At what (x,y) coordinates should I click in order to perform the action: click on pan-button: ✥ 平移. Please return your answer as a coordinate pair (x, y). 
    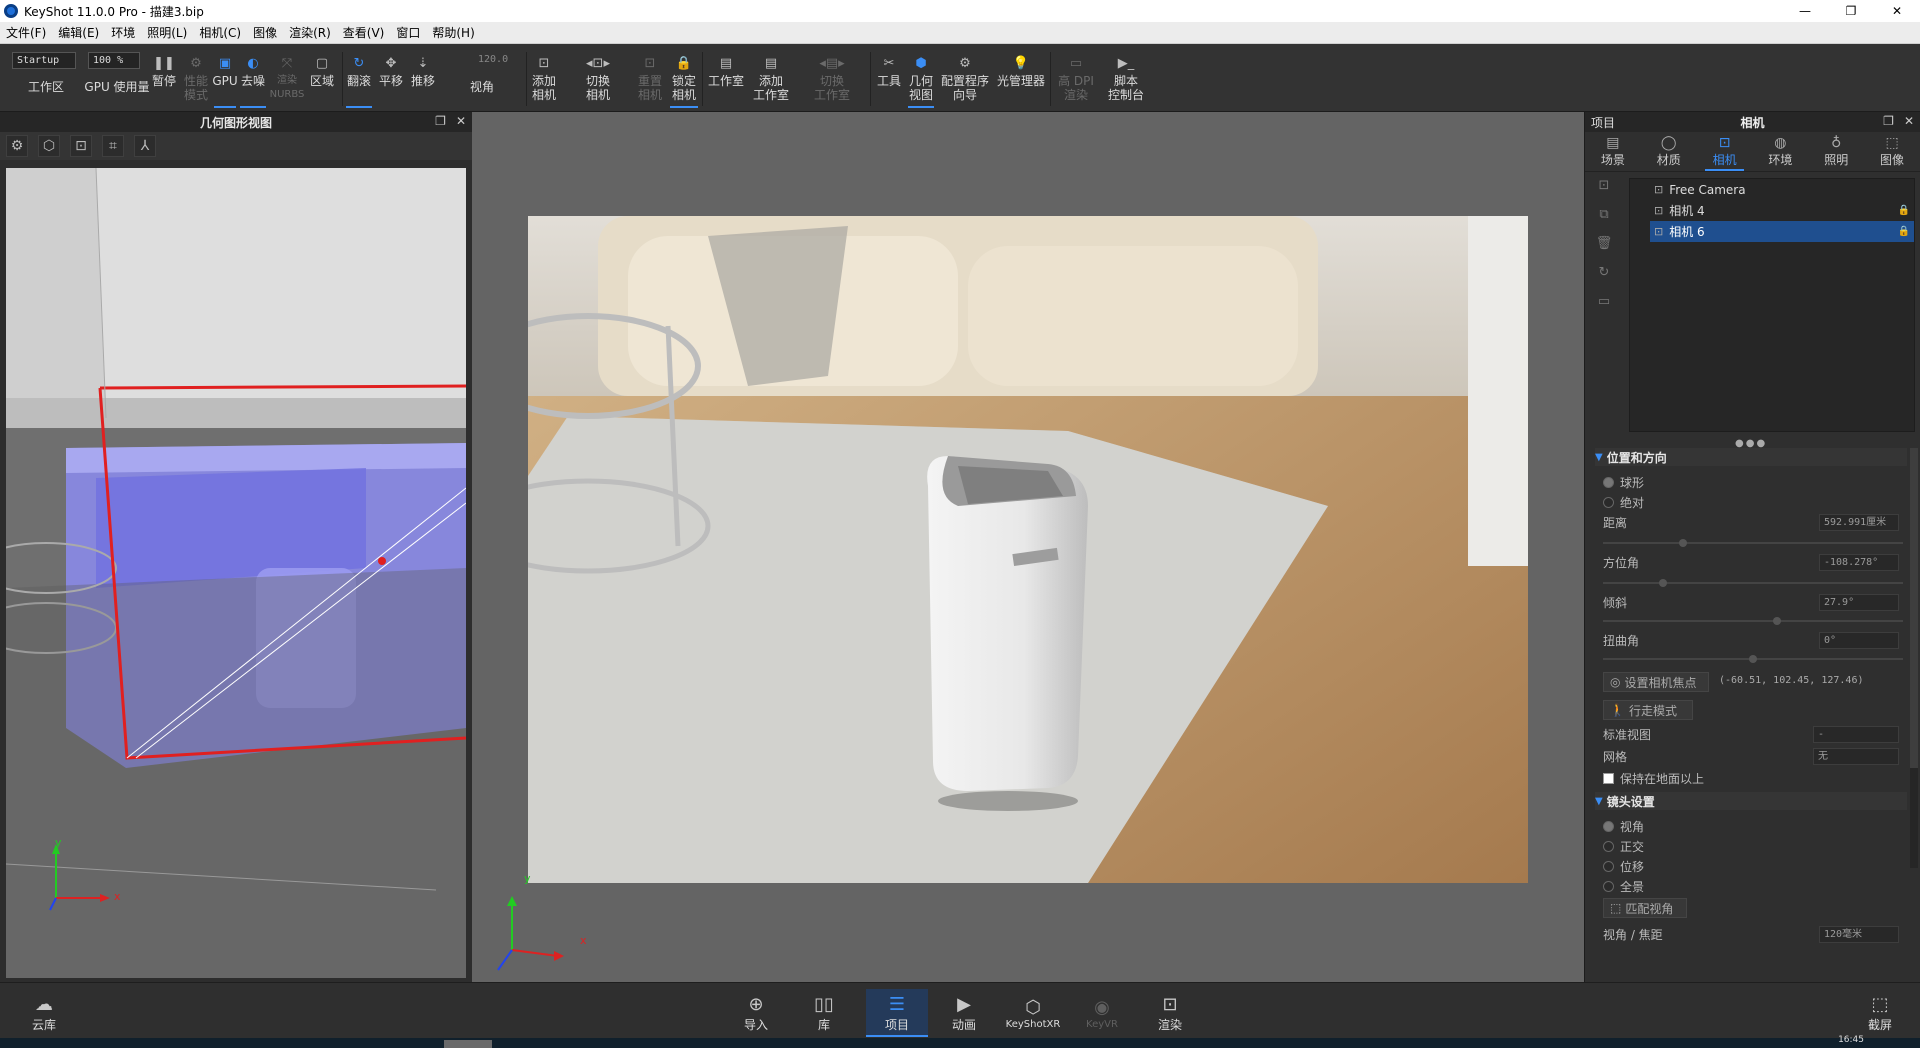
    Looking at the image, I should click on (391, 78).